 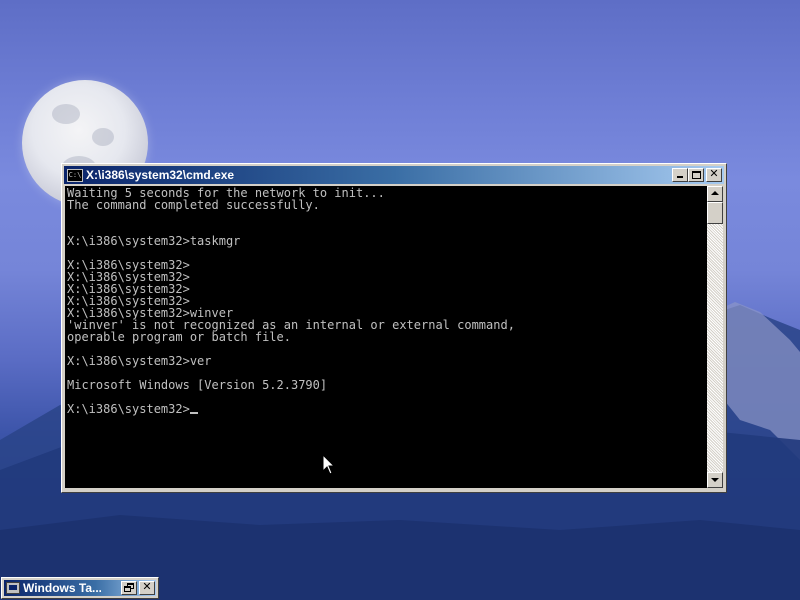 I want to click on maximize-button, so click(x=696, y=175).